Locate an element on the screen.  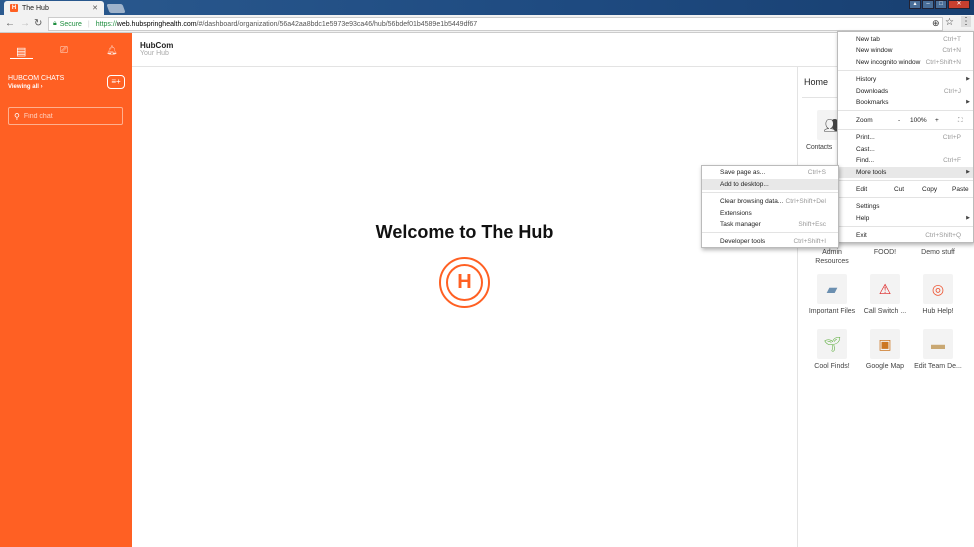
main-header: HubCom Your Hub is located at coordinates (484, 50).